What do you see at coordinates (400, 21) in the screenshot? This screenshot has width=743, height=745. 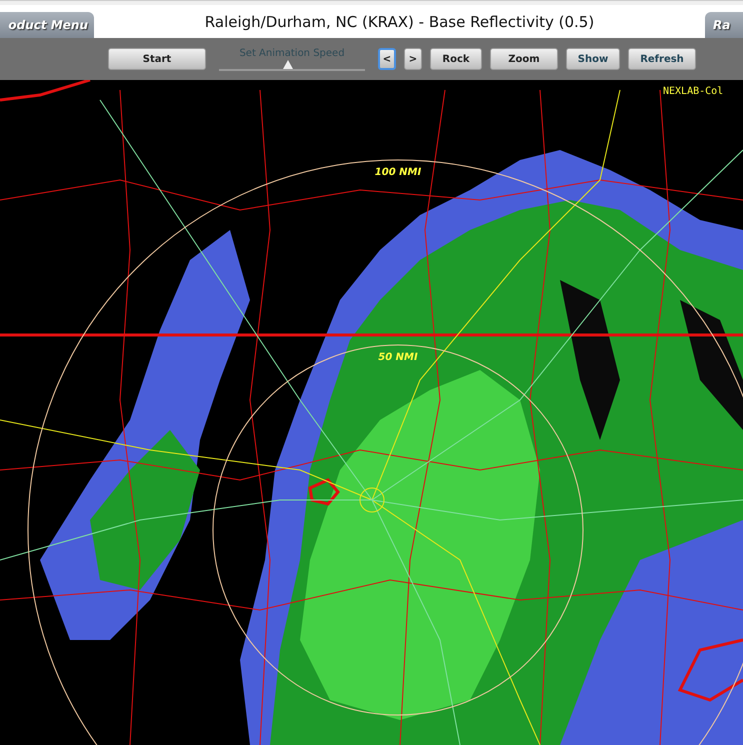 I see `page-title: Raleigh/Durham, NC (KRAX) - Base Reflectivity (0.5)` at bounding box center [400, 21].